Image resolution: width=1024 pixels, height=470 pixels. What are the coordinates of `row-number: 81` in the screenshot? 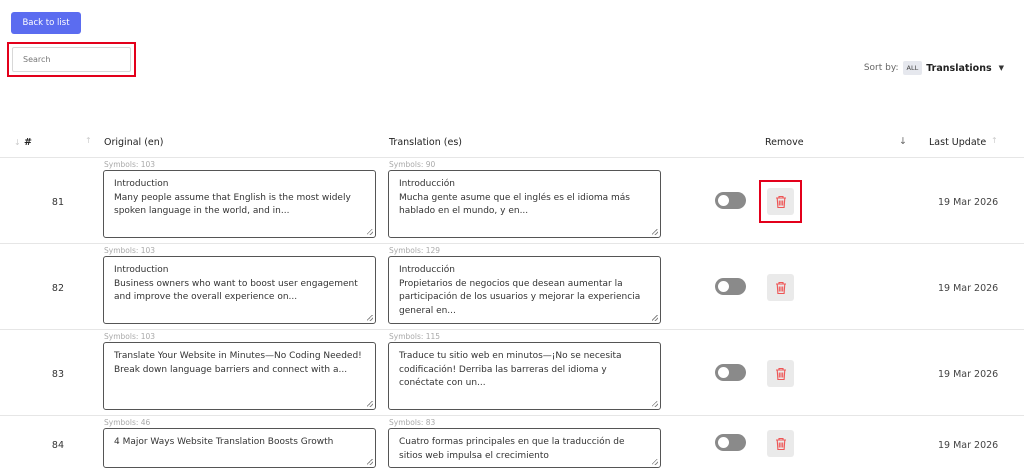 It's located at (57, 202).